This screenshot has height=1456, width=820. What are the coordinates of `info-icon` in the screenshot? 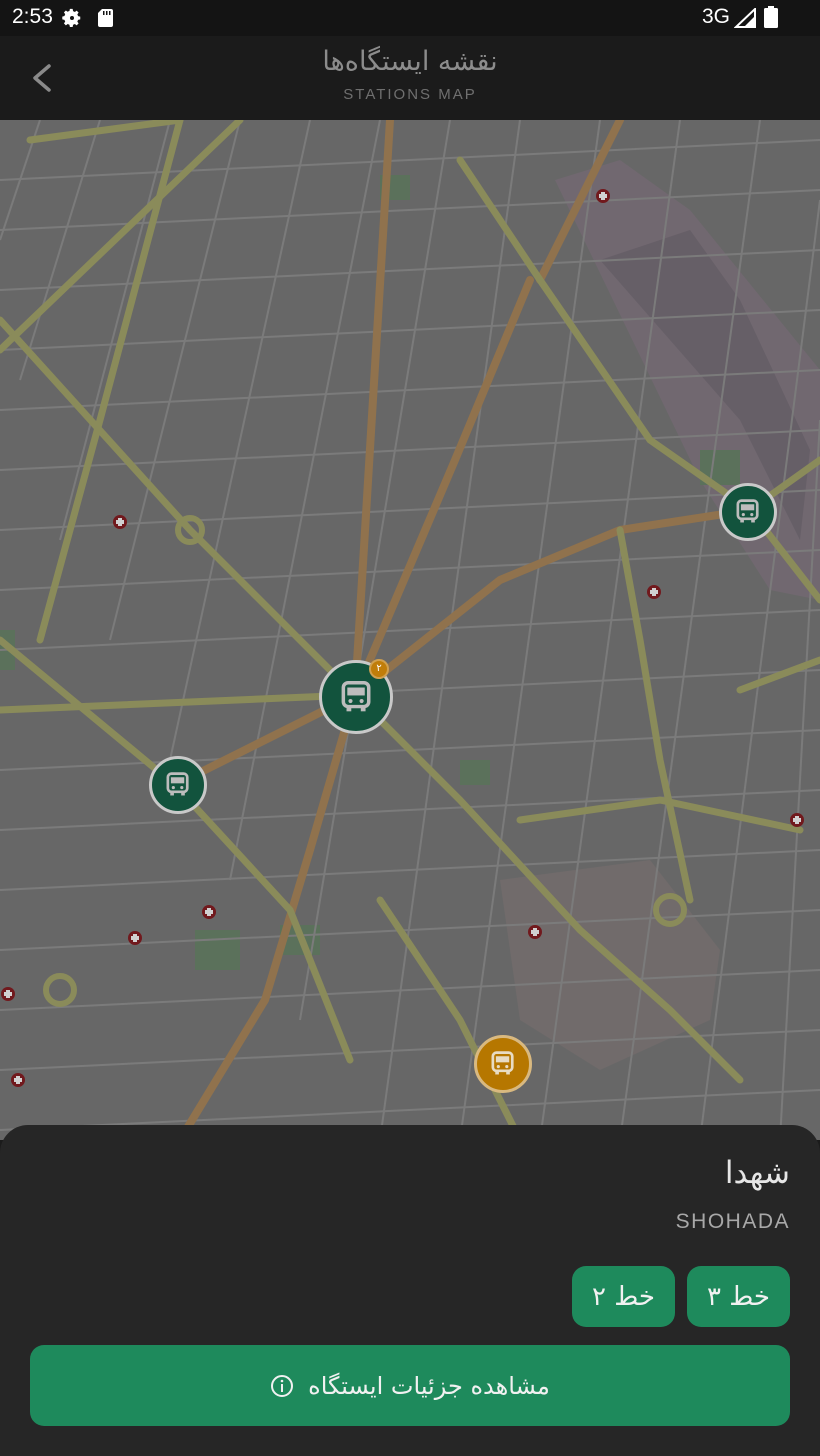 It's located at (282, 1385).